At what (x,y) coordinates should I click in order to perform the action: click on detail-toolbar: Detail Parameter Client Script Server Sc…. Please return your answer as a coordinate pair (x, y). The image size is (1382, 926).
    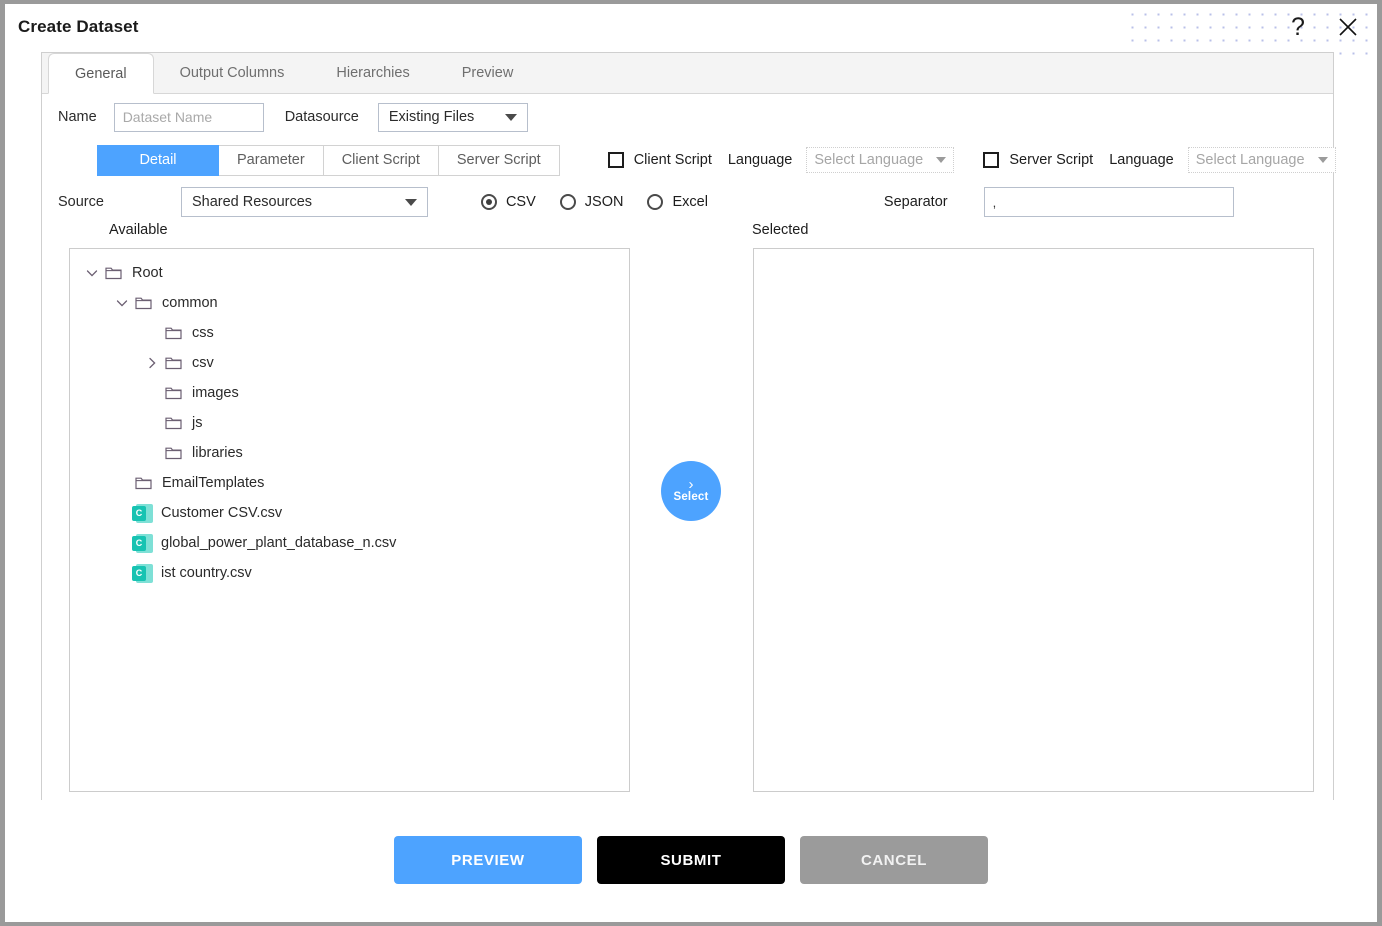
    Looking at the image, I should click on (689, 160).